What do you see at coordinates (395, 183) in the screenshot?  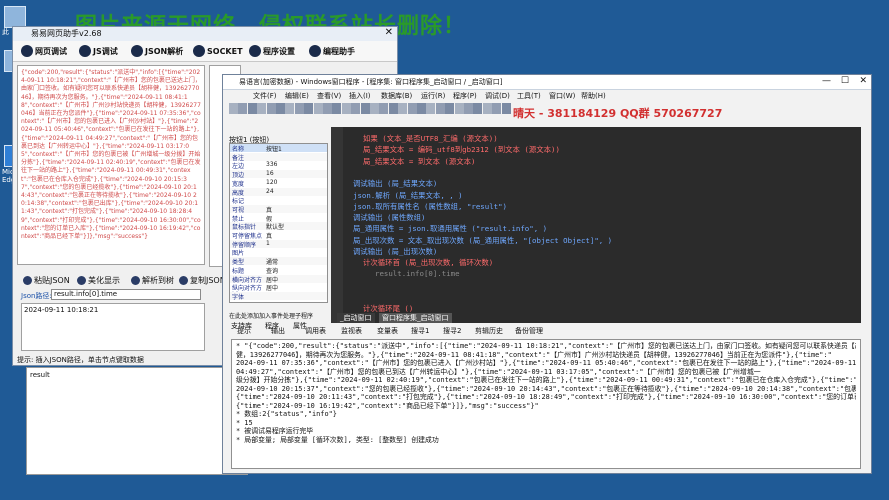 I see `code-line: 调试输出 (局_结果文本)` at bounding box center [395, 183].